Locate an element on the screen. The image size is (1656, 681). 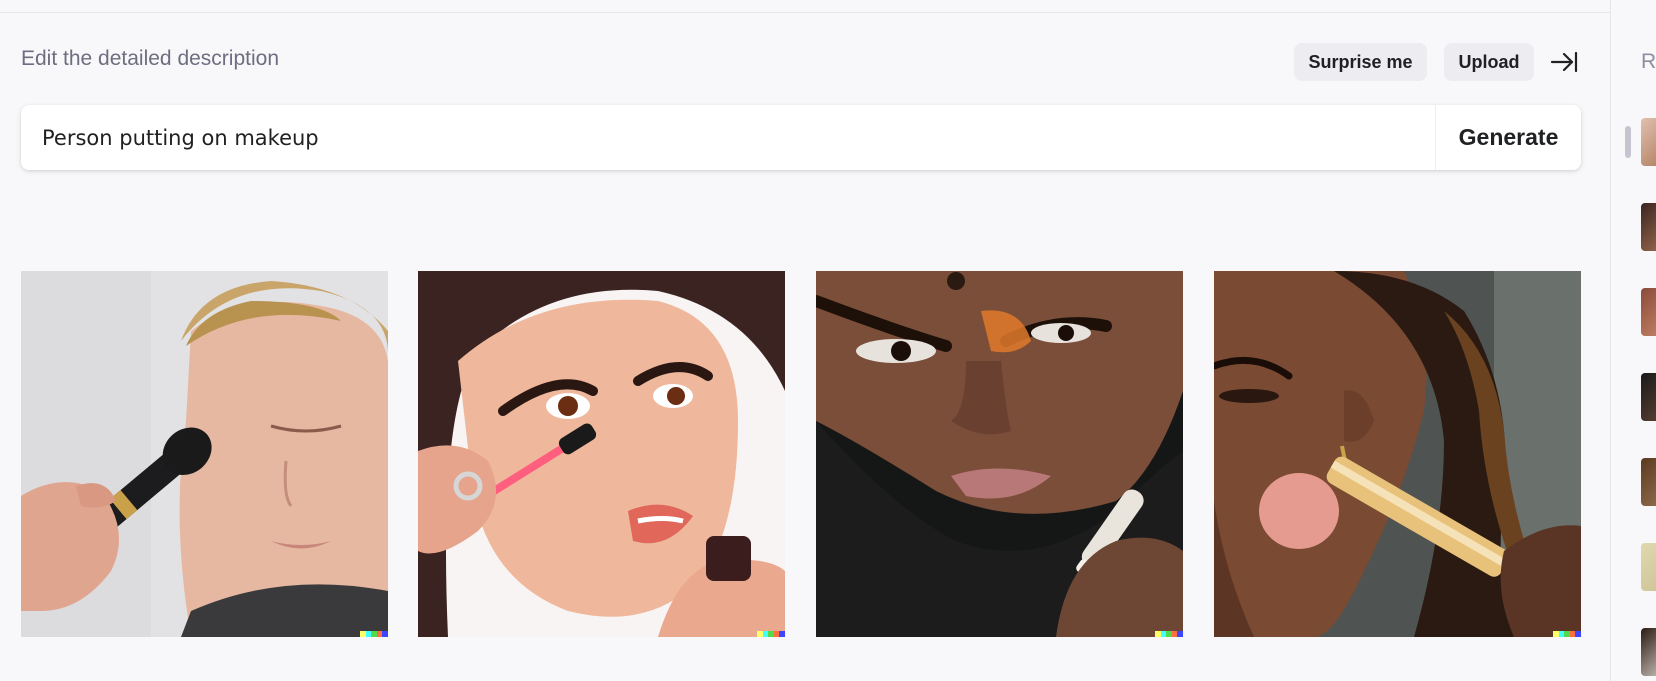
result-image-3-picture is located at coordinates (999, 454).